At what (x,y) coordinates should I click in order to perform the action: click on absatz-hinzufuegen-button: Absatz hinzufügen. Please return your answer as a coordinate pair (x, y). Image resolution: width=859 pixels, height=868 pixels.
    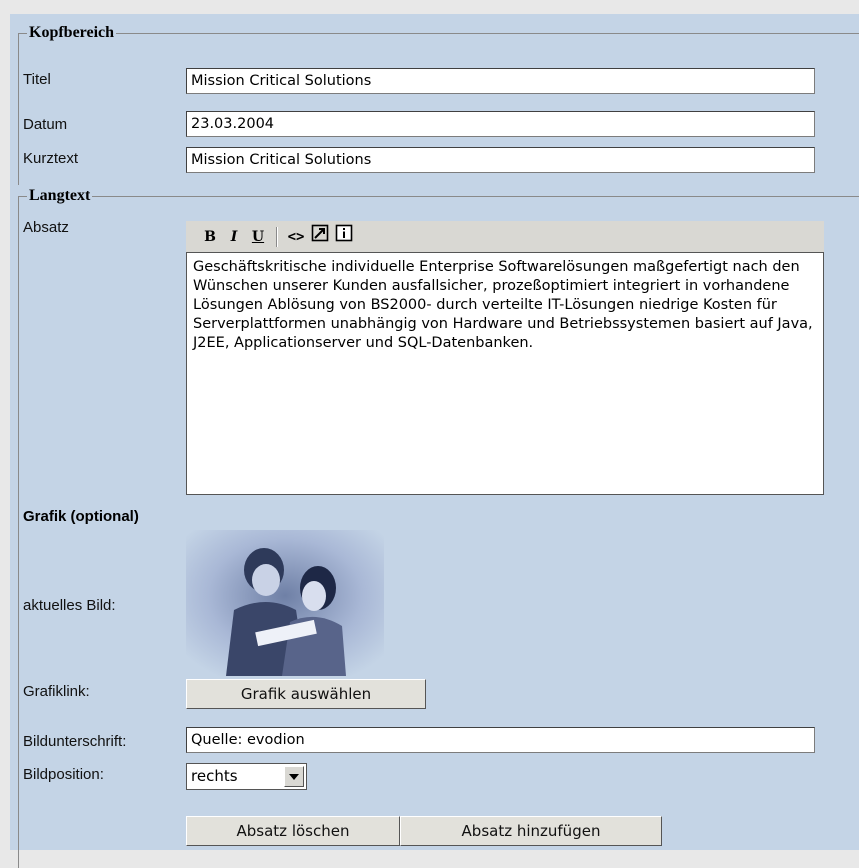
    Looking at the image, I should click on (531, 831).